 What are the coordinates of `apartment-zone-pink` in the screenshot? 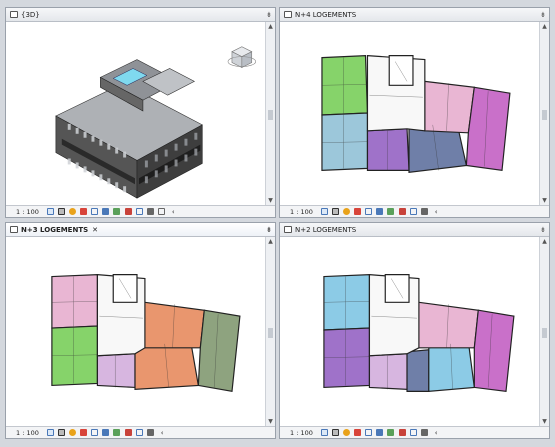 It's located at (449, 107).